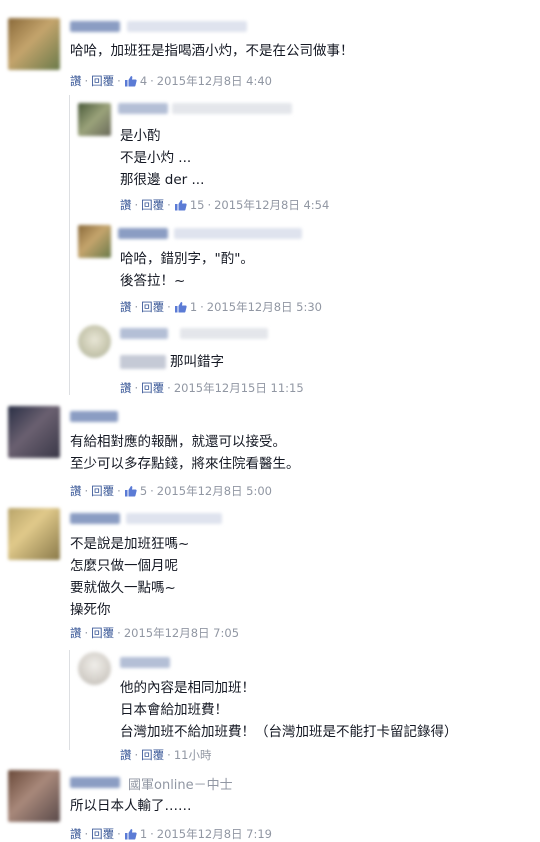 Image resolution: width=540 pixels, height=842 pixels. I want to click on like-count: 1, so click(193, 307).